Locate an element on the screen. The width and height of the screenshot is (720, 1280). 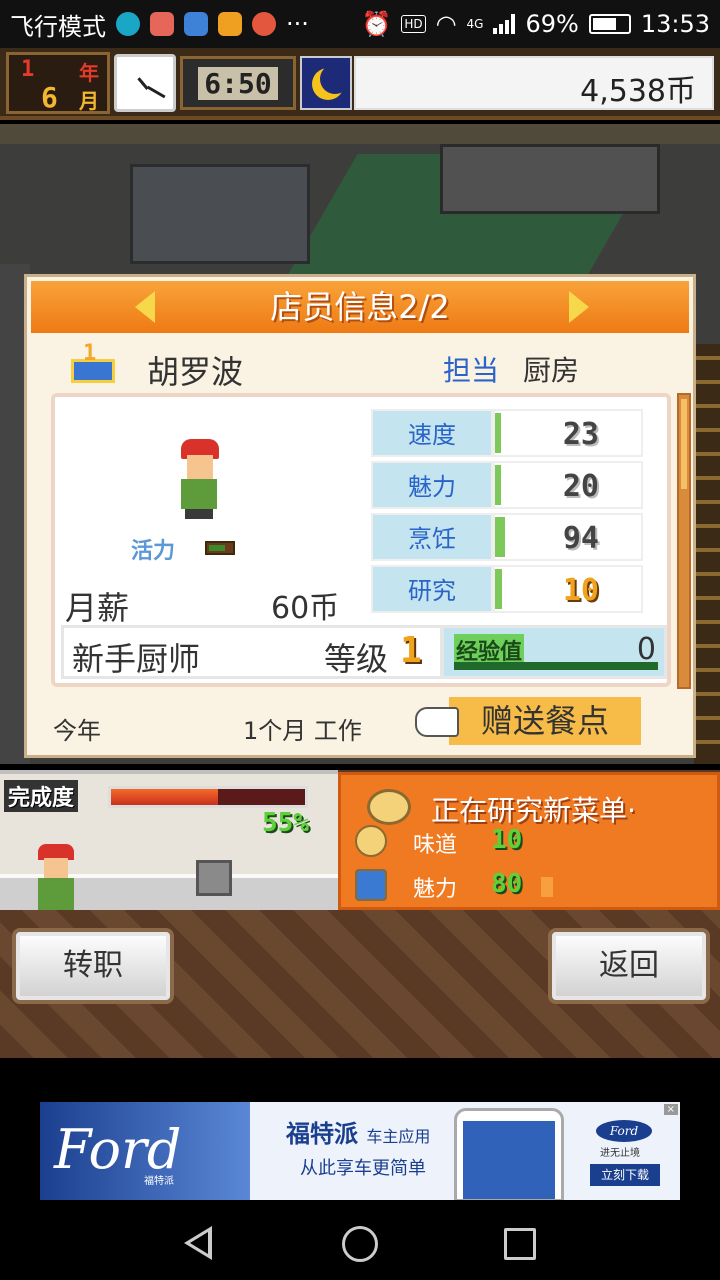
stat-label: 烹饪 is located at coordinates (432, 537).